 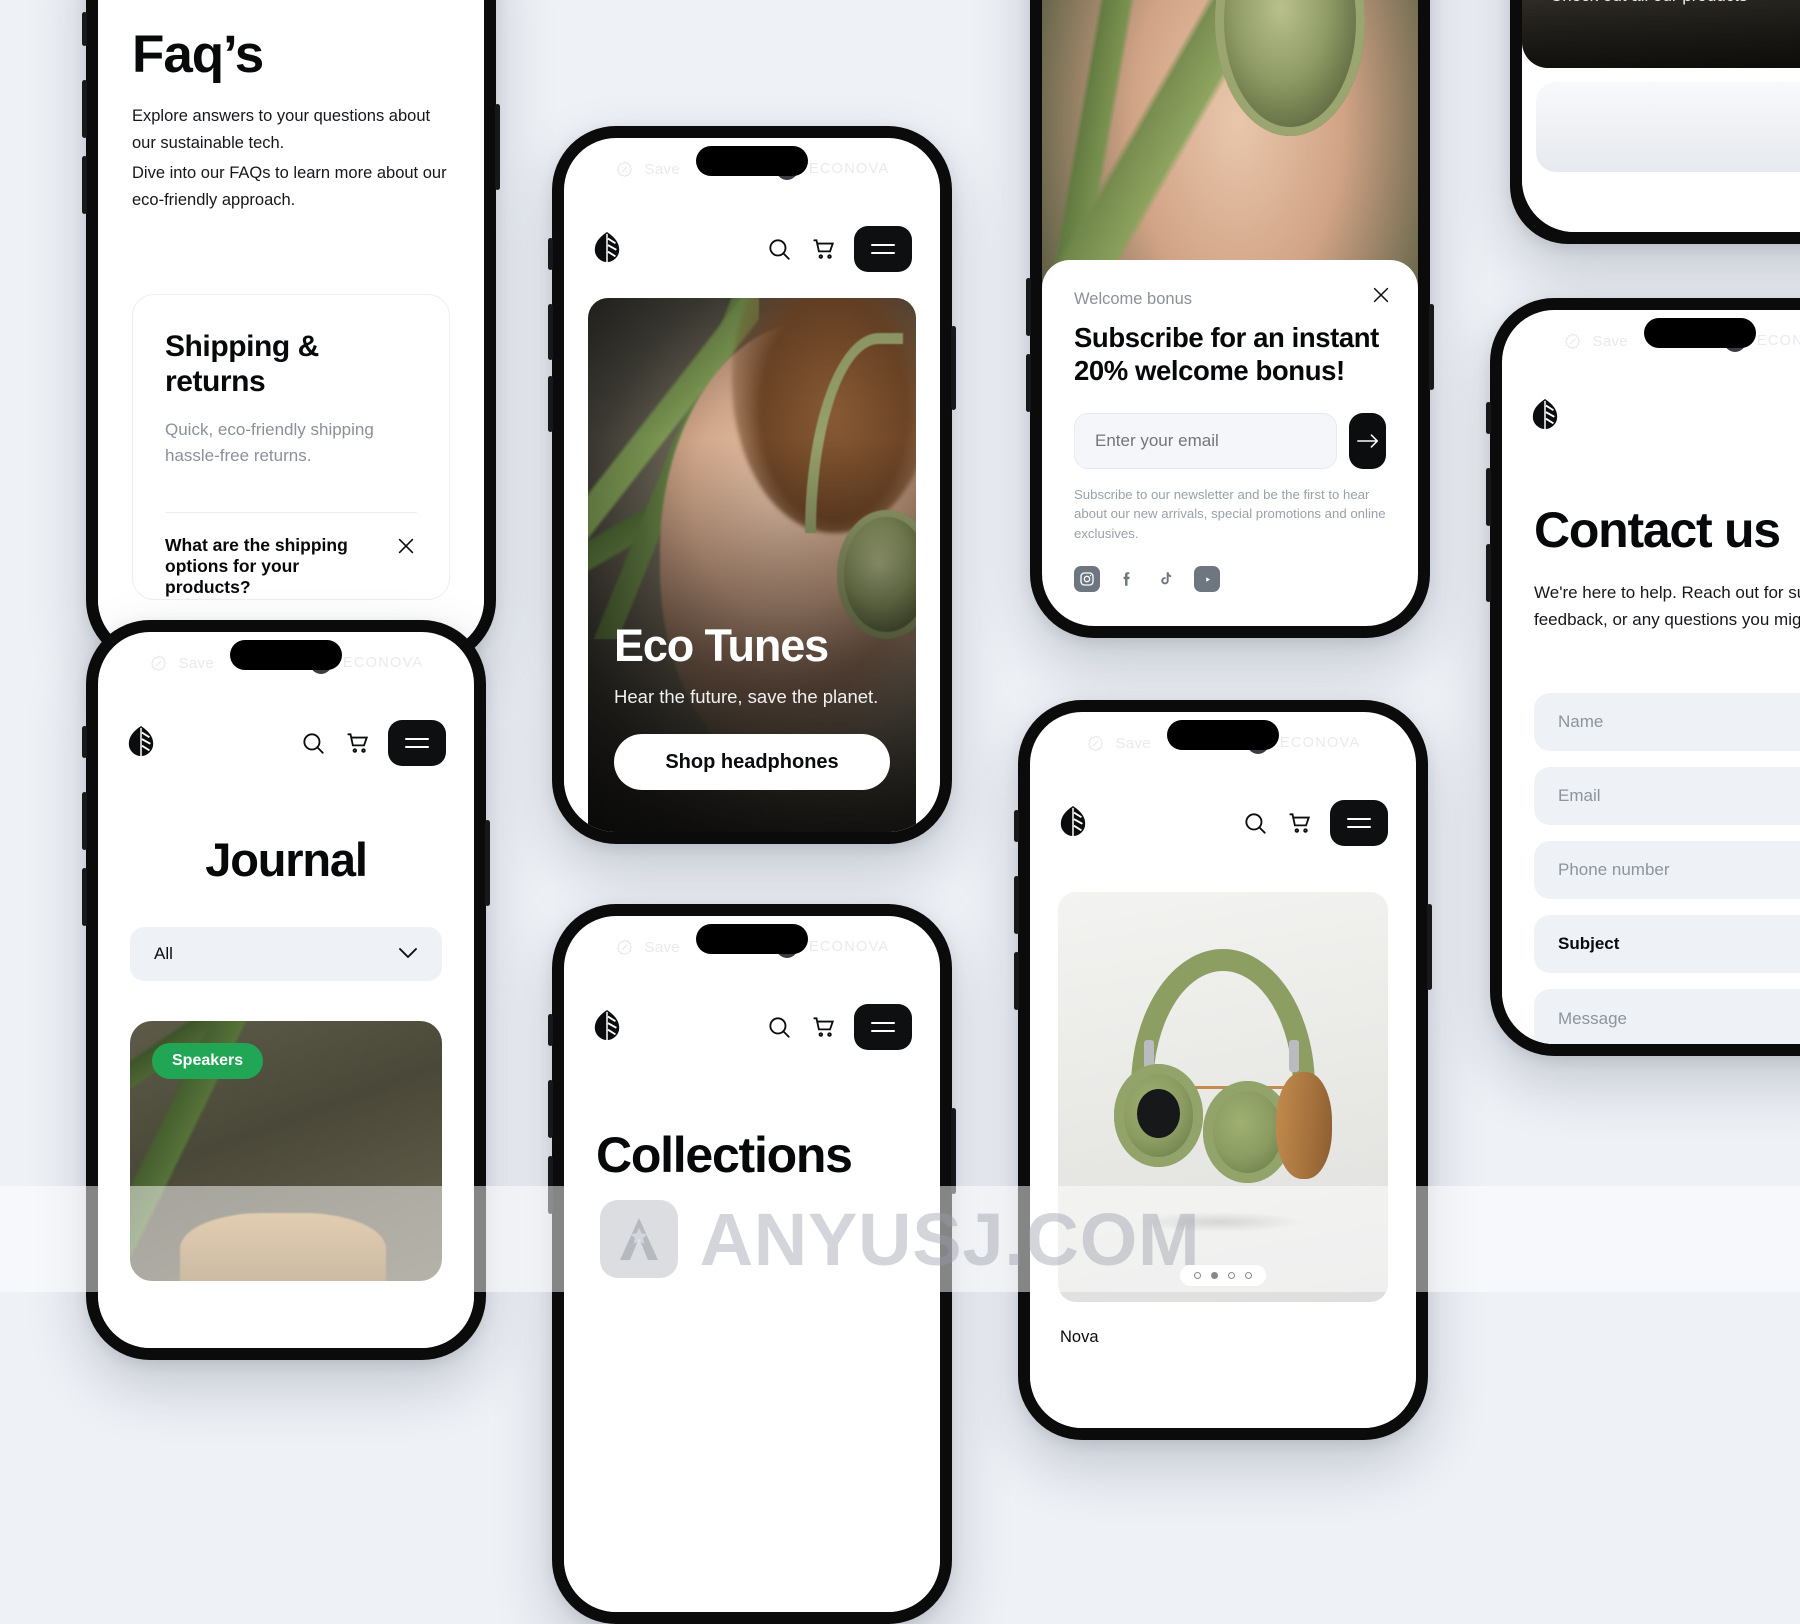 I want to click on collections-app-area: Collections, so click(x=752, y=1295).